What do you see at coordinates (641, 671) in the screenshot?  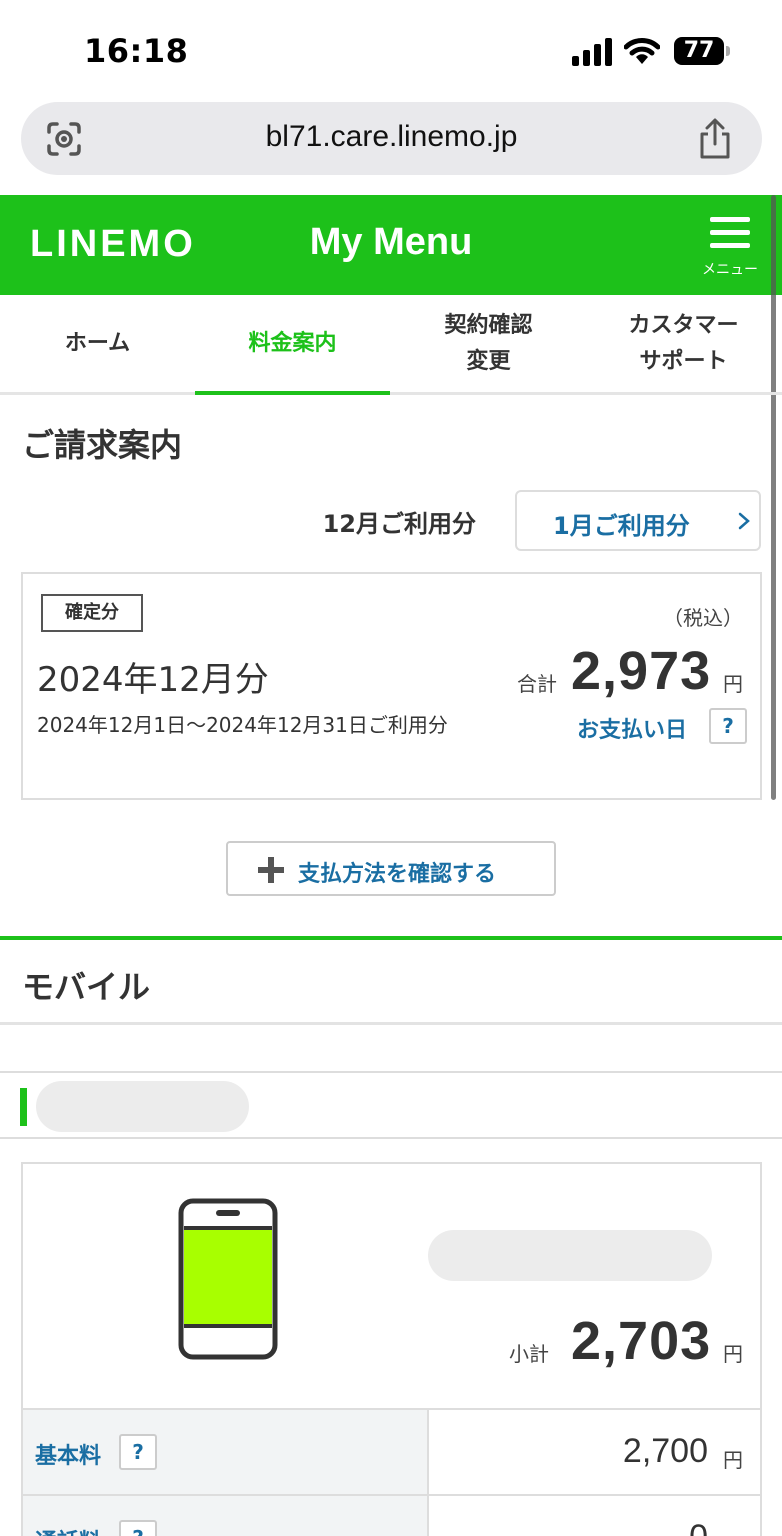 I see `total-amount: 2,973` at bounding box center [641, 671].